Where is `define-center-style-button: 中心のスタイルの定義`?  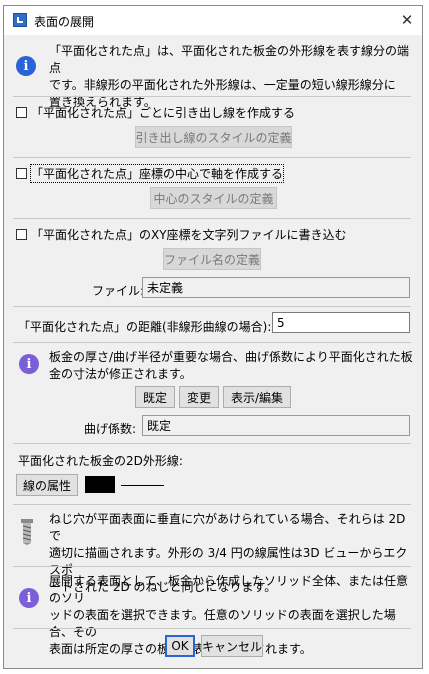 define-center-style-button: 中心のスタイルの定義 is located at coordinates (213, 198).